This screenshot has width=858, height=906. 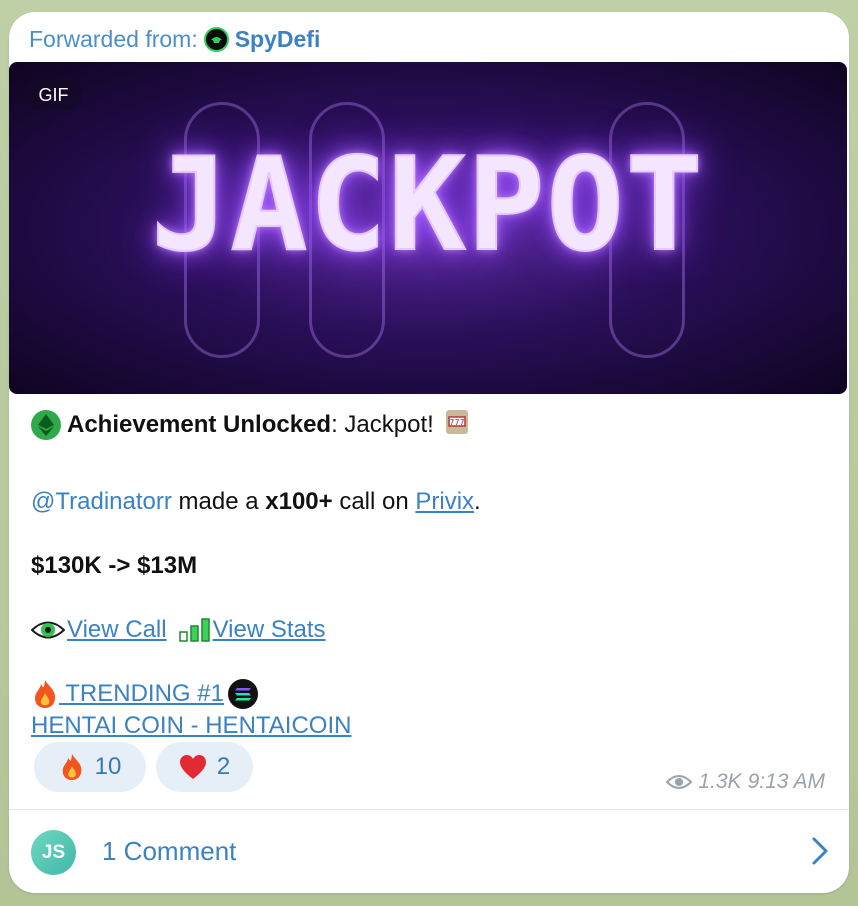 I want to click on jackpot-neon-text: JACKPOT, so click(x=427, y=205).